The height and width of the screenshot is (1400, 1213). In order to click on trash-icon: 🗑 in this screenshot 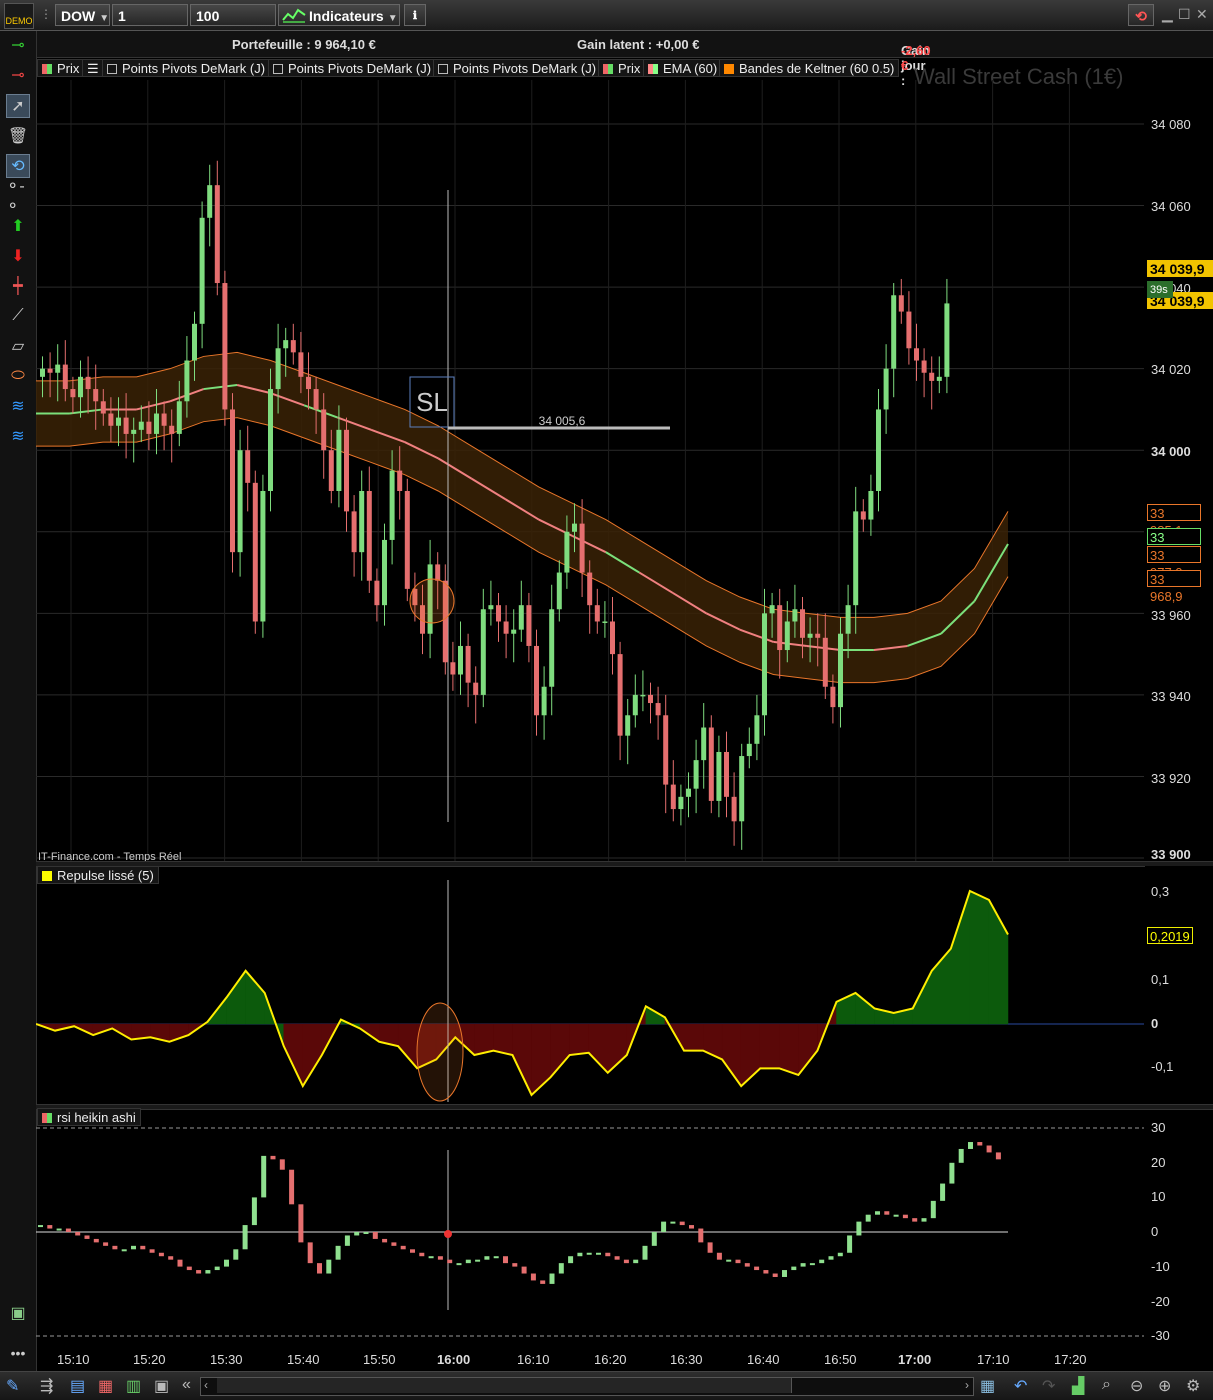, I will do `click(18, 136)`.